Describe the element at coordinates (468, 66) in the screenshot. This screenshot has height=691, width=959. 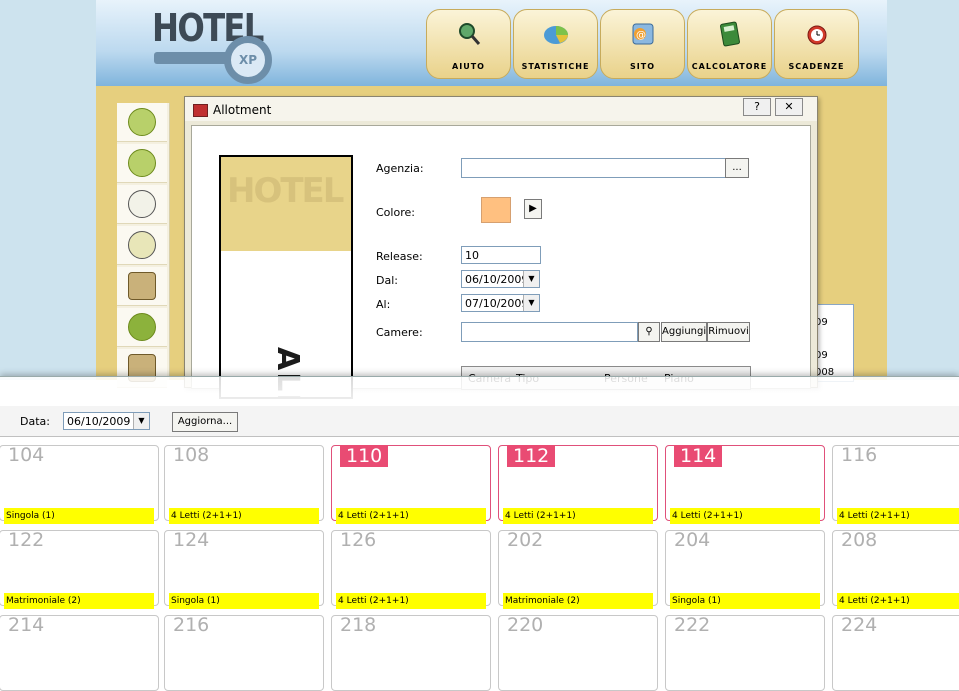
I see `nav-label: AIUTO` at that location.